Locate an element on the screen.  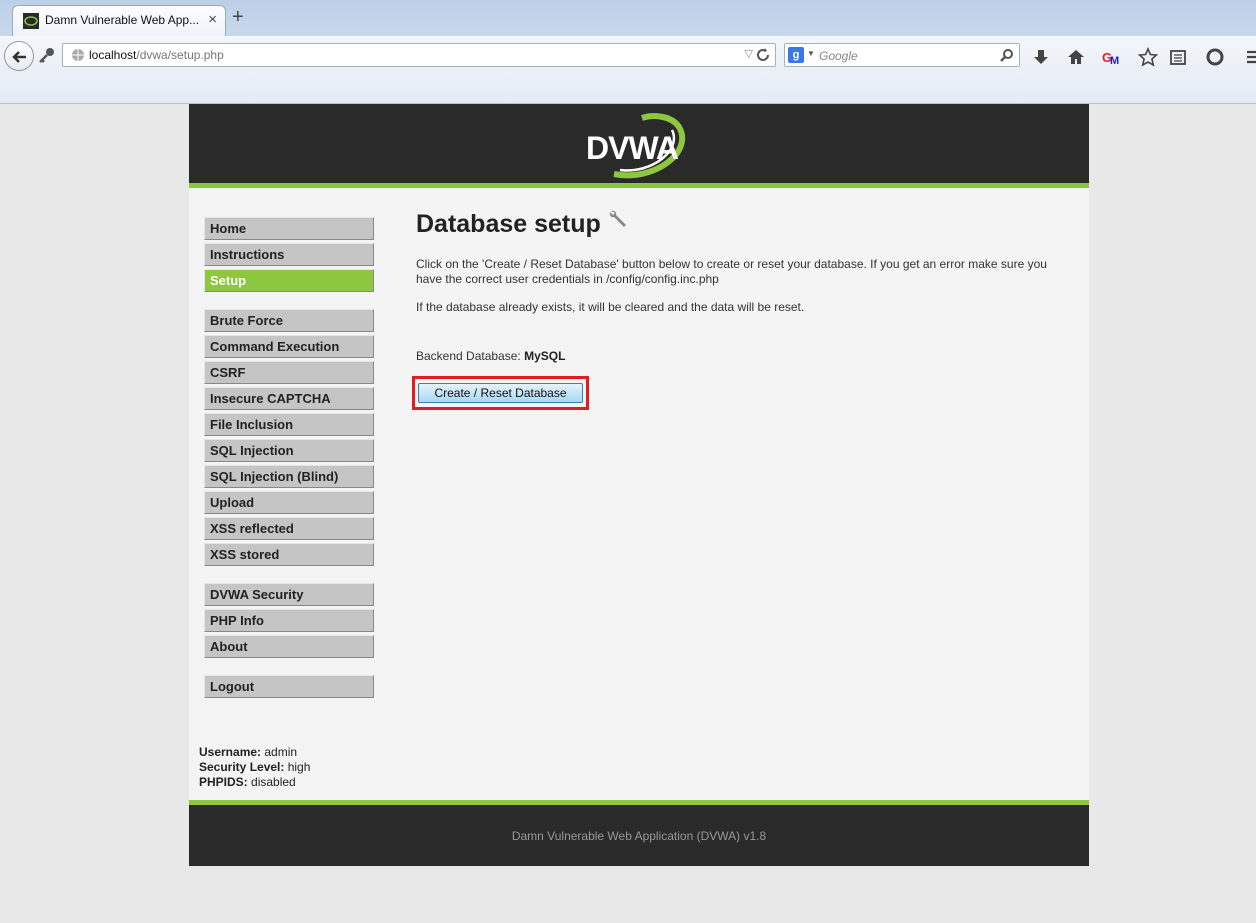
menu-item-about: About is located at coordinates (289, 646).